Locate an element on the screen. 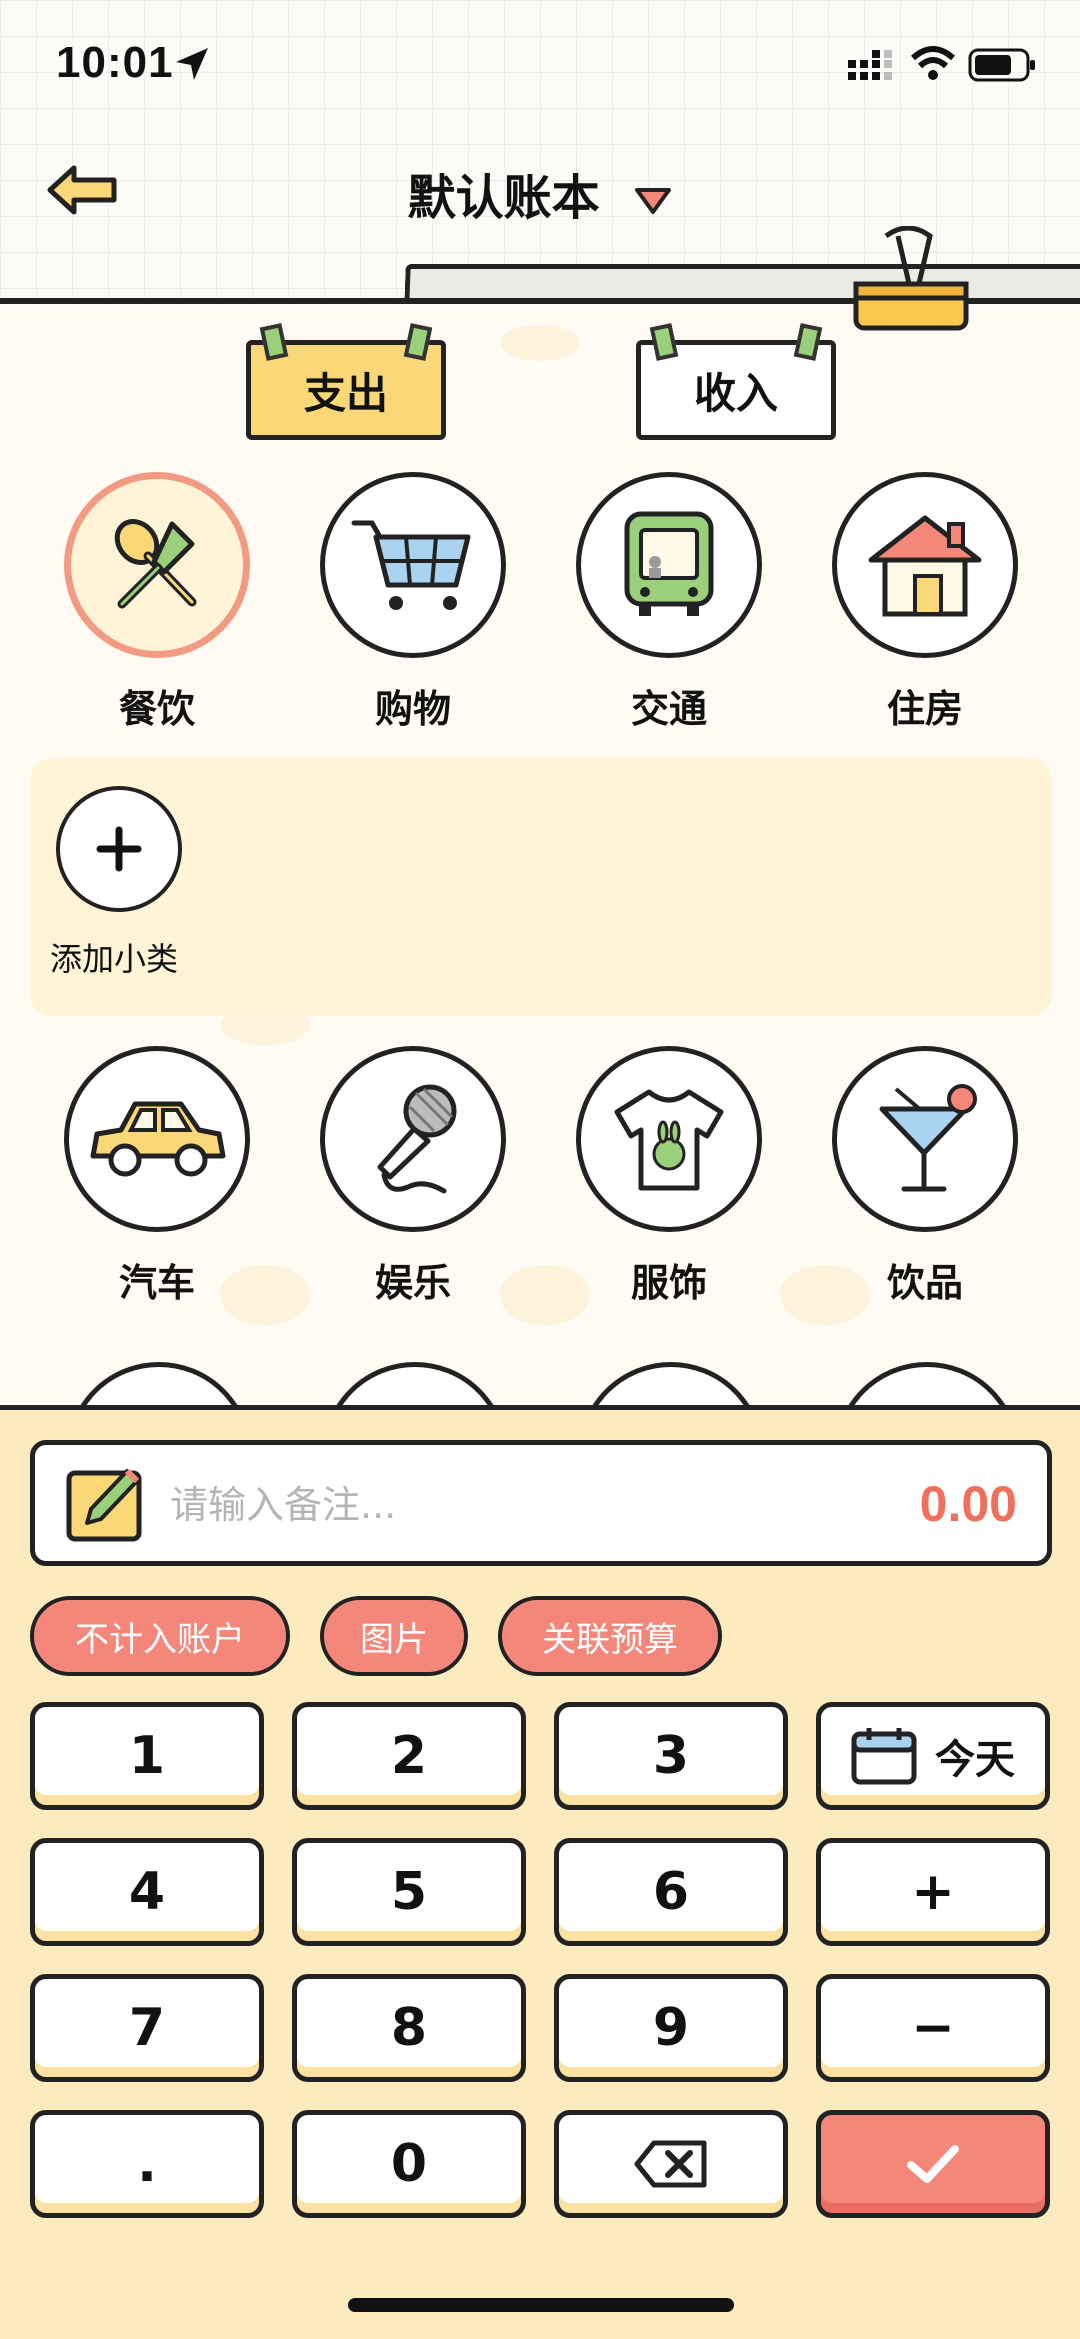 The height and width of the screenshot is (2339, 1080). signal-icon is located at coordinates (870, 65).